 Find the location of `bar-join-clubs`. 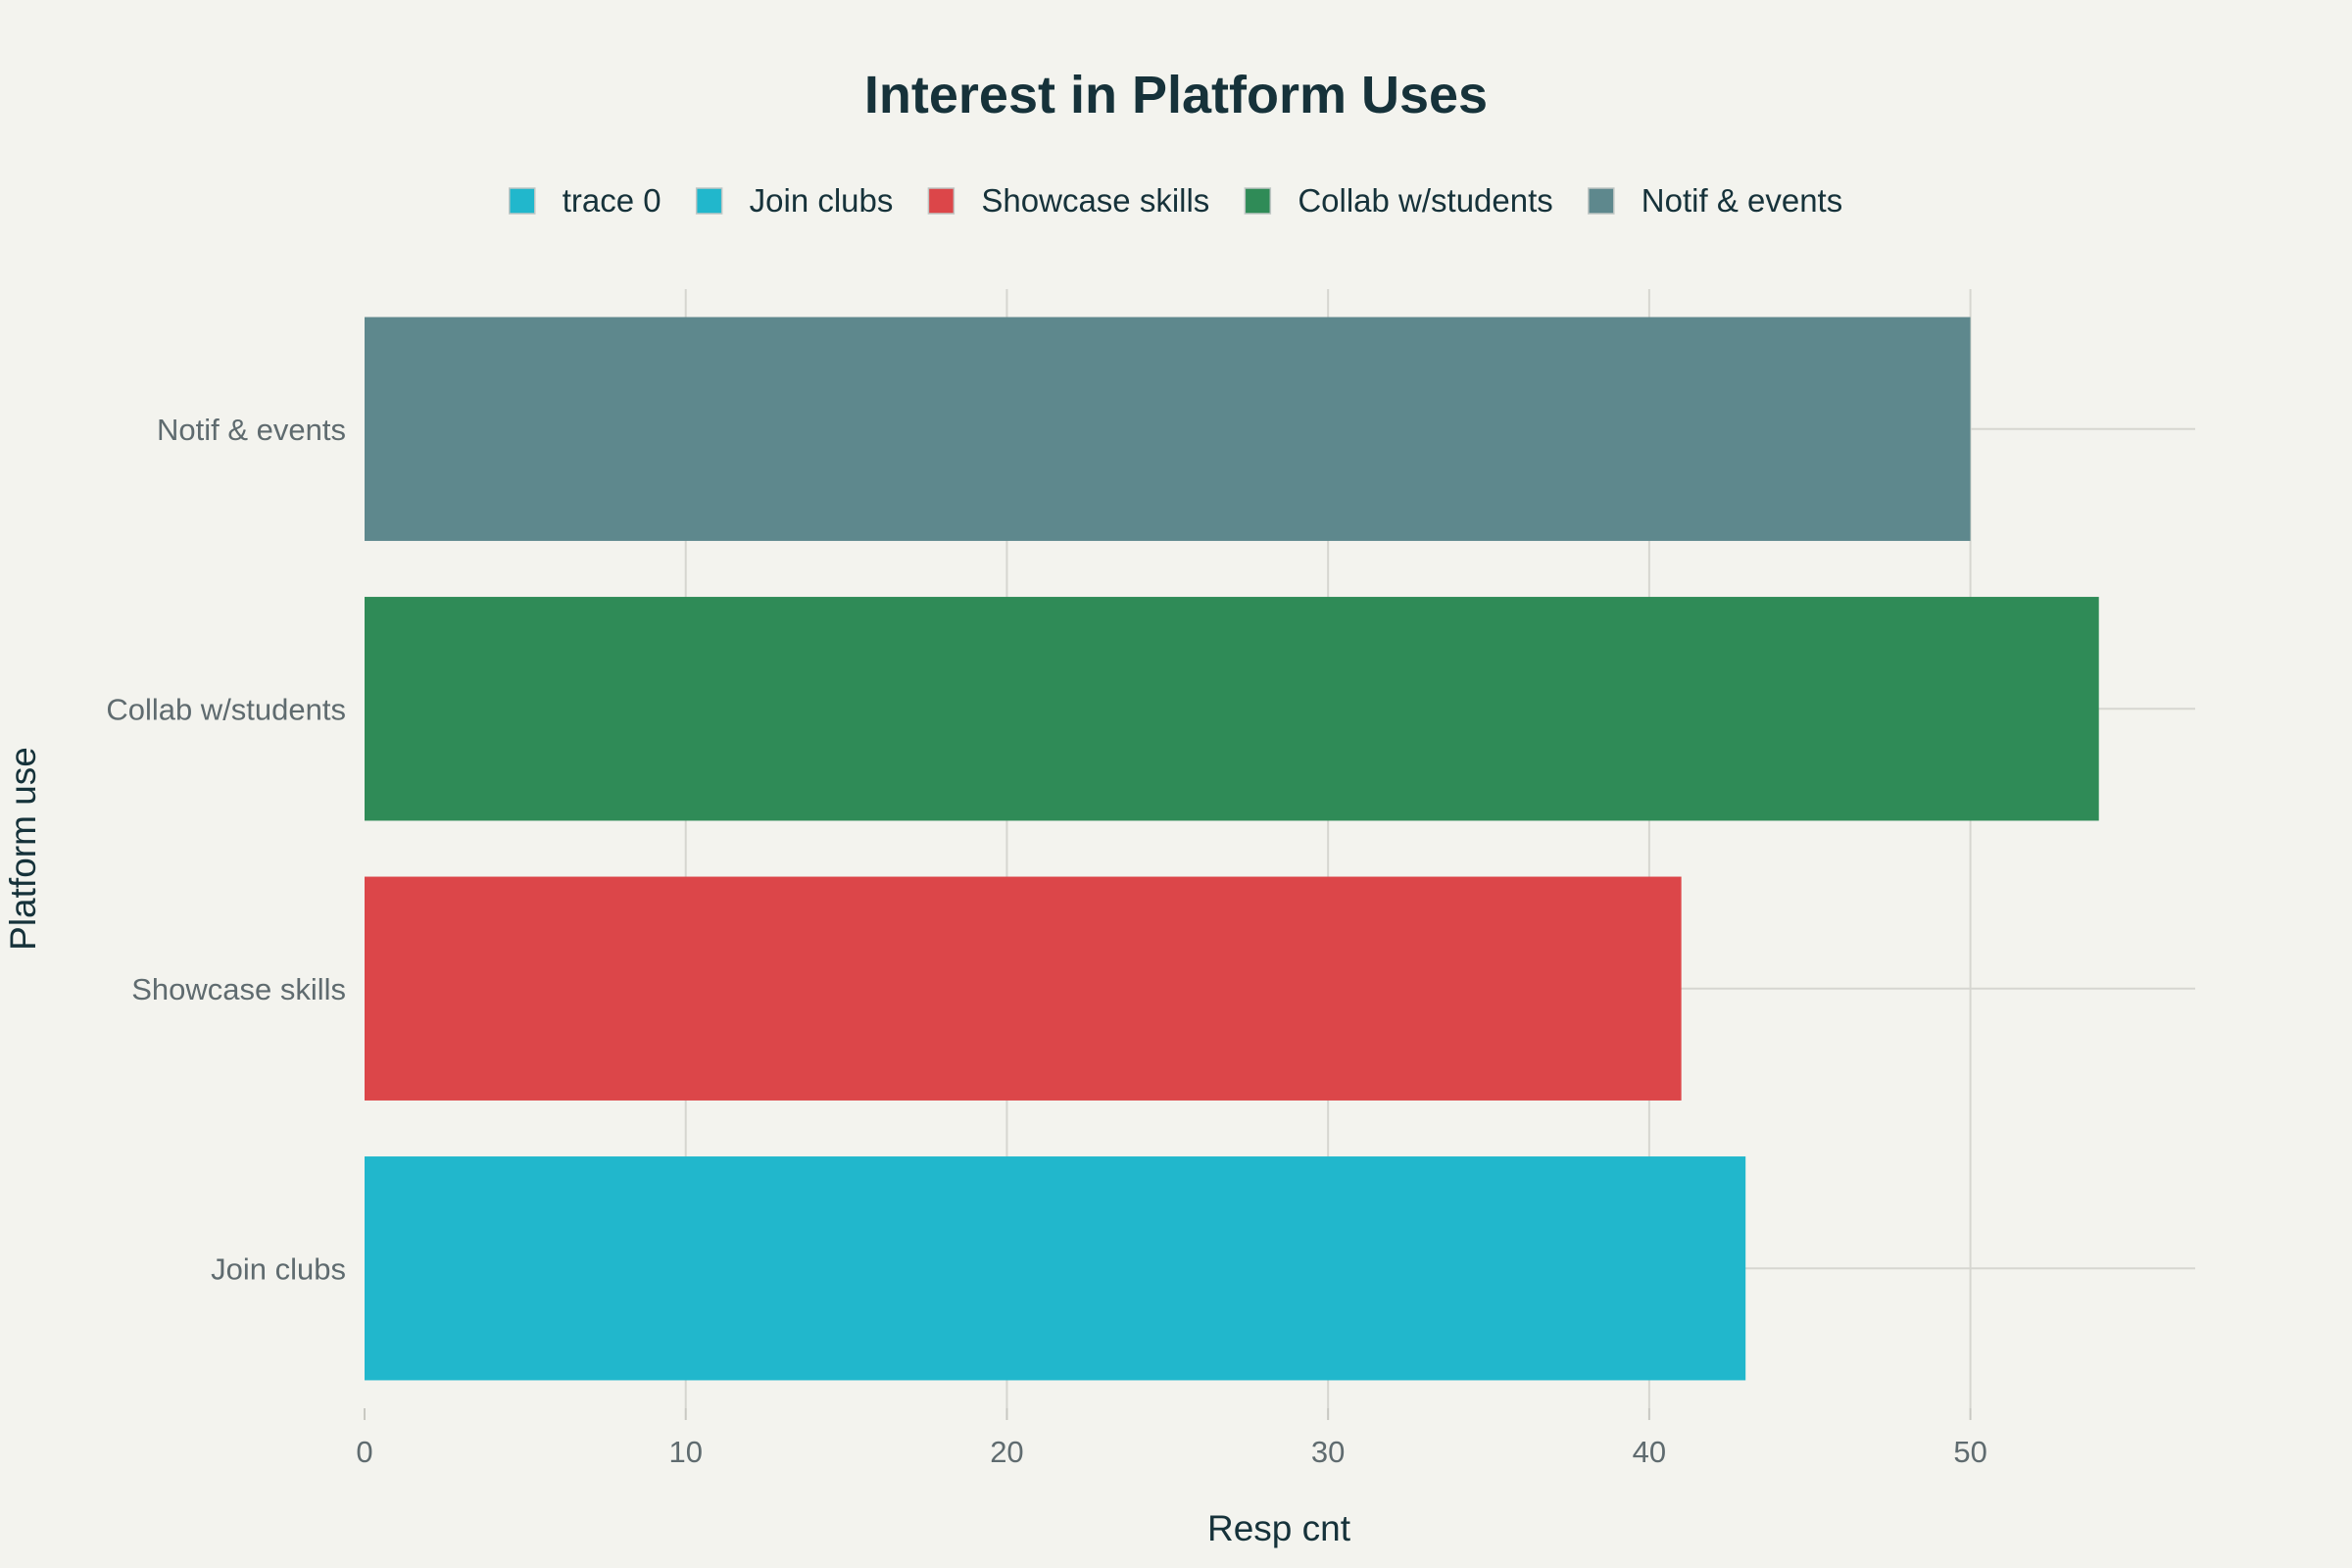

bar-join-clubs is located at coordinates (1055, 1268).